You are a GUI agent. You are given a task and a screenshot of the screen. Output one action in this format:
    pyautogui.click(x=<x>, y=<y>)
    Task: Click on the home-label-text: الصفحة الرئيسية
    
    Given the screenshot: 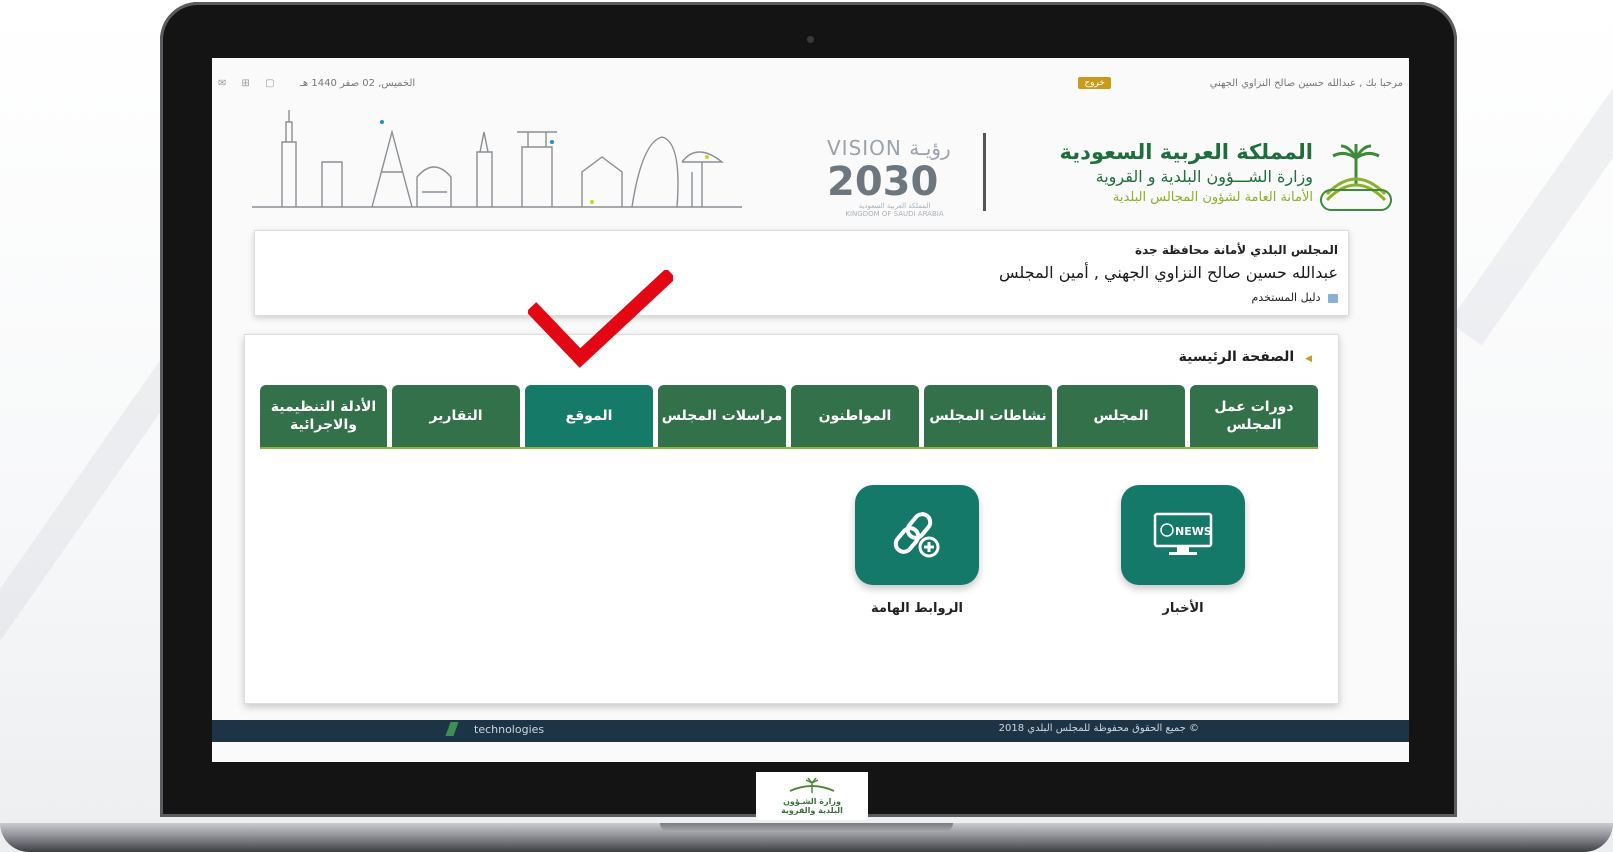 What is the action you would take?
    pyautogui.click(x=1236, y=357)
    